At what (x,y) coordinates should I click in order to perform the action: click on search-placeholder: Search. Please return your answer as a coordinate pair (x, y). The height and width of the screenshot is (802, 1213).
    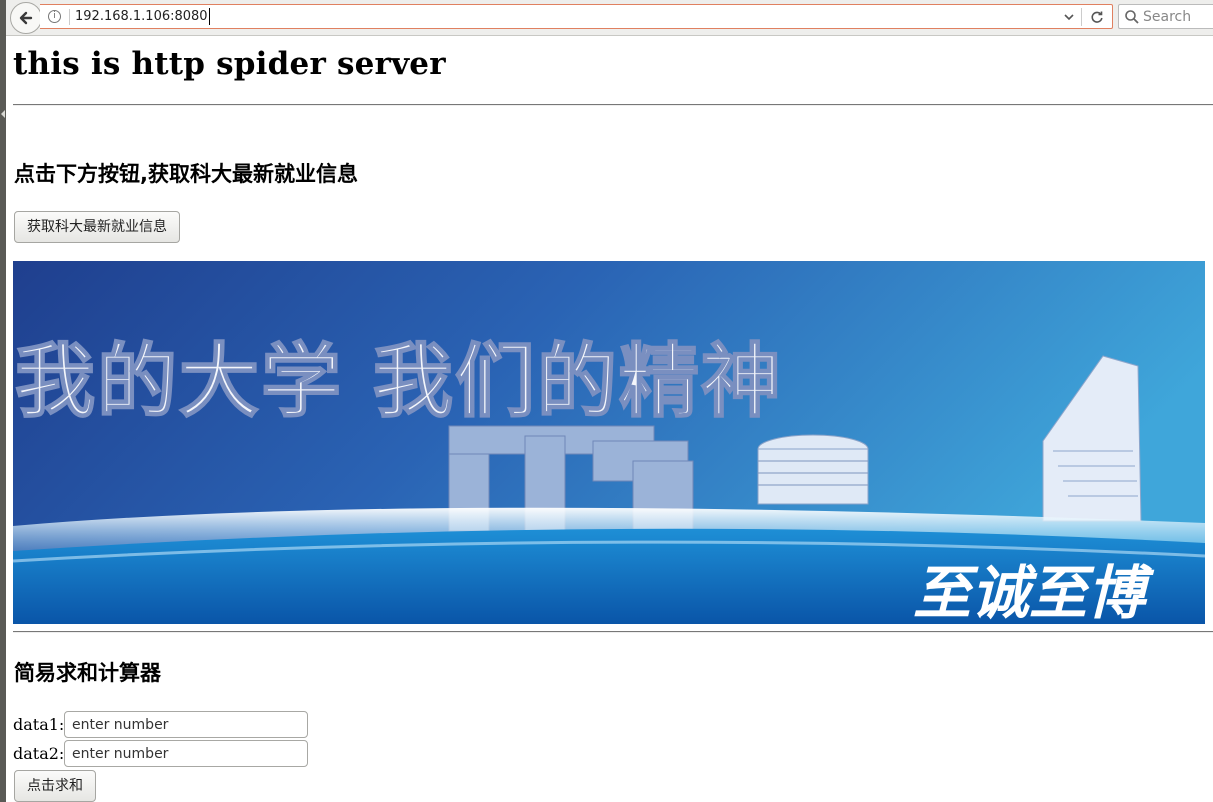
    Looking at the image, I should click on (1167, 17).